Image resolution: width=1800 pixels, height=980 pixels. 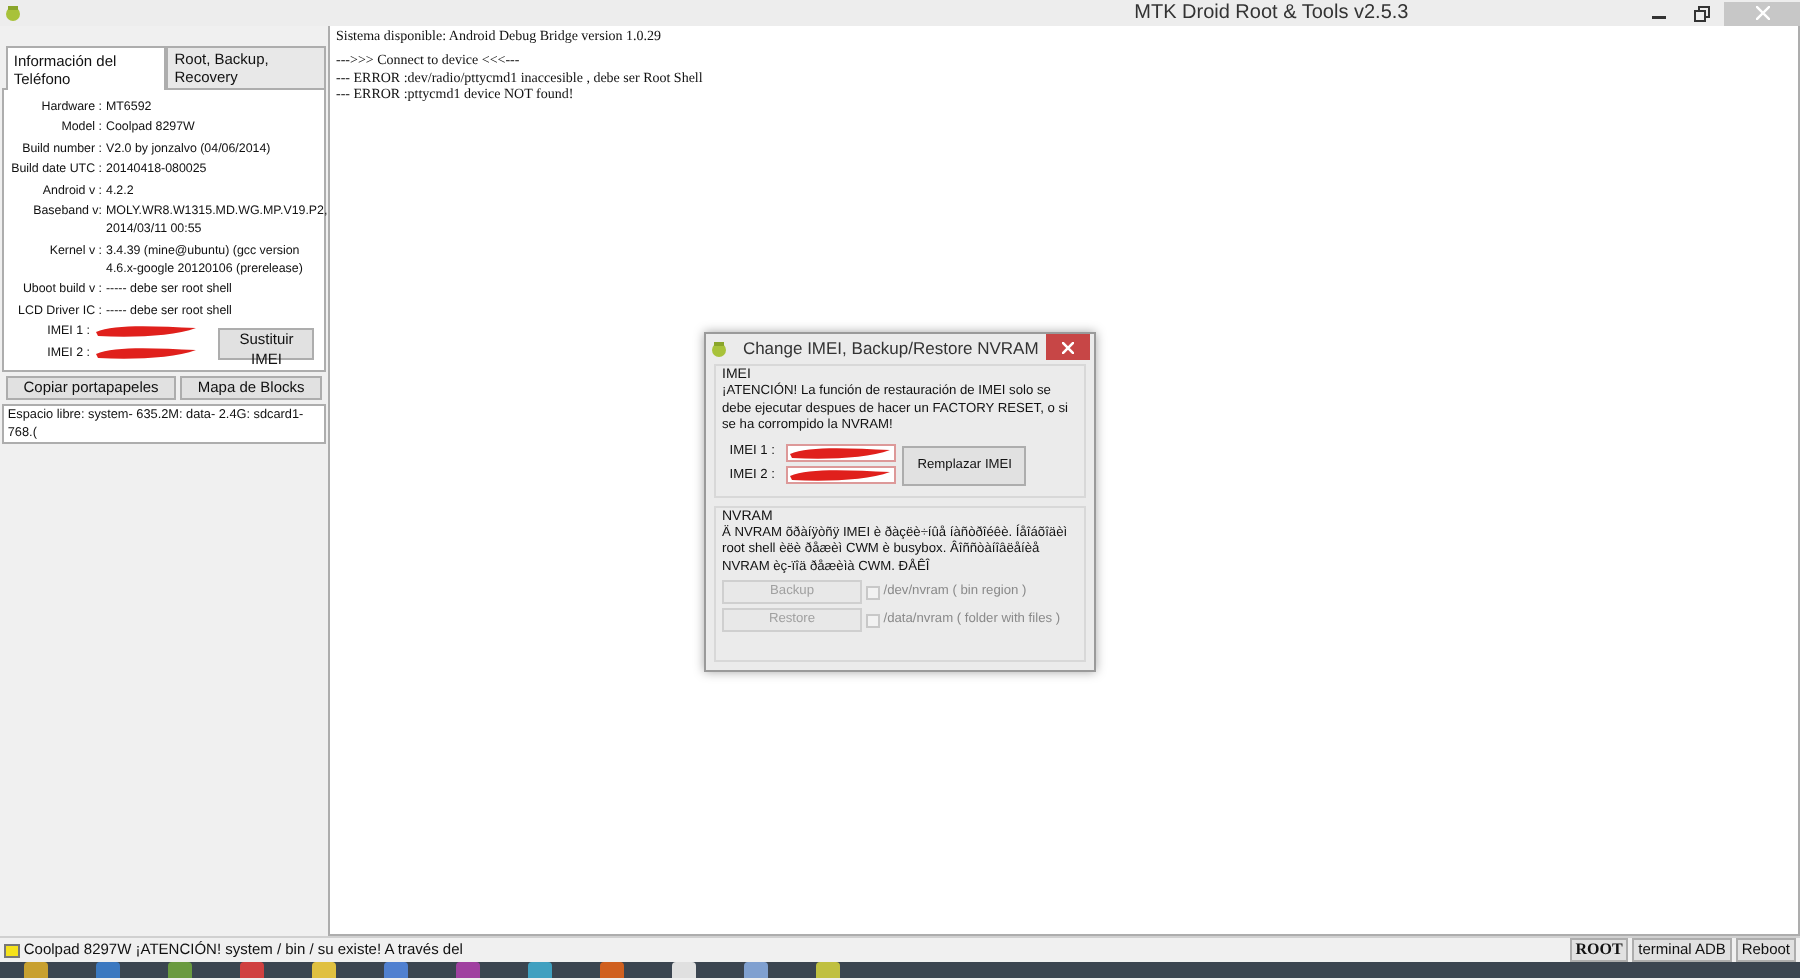 I want to click on window-title: MTK Droid Root & Tools v2.5.3, so click(x=1270, y=13).